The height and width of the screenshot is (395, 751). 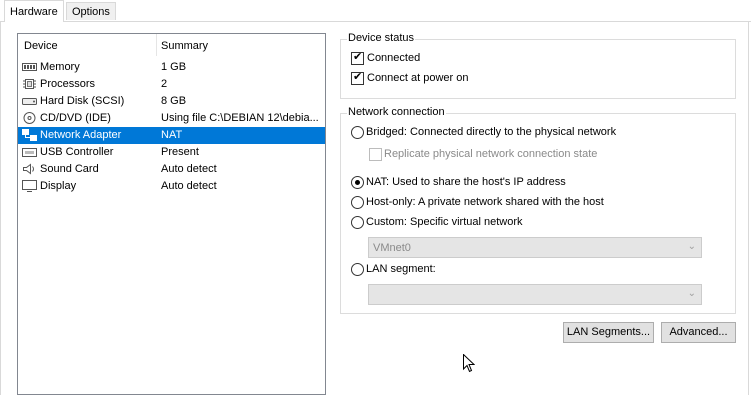 What do you see at coordinates (29, 186) in the screenshot?
I see `display-icon` at bounding box center [29, 186].